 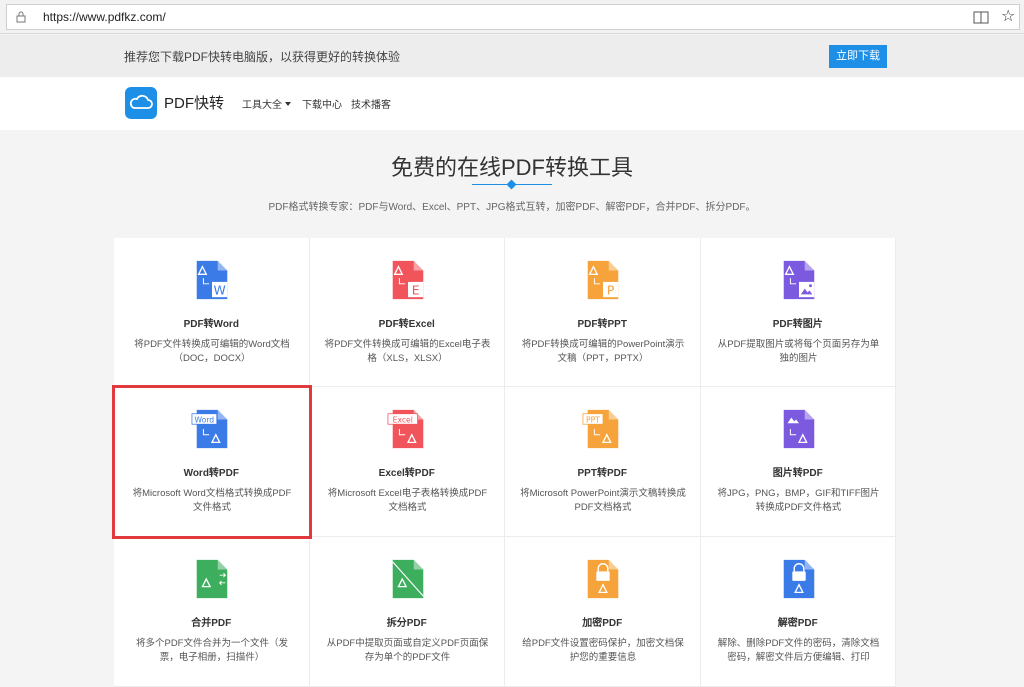 What do you see at coordinates (211, 623) in the screenshot?
I see `tool-card-title: 合并PDF` at bounding box center [211, 623].